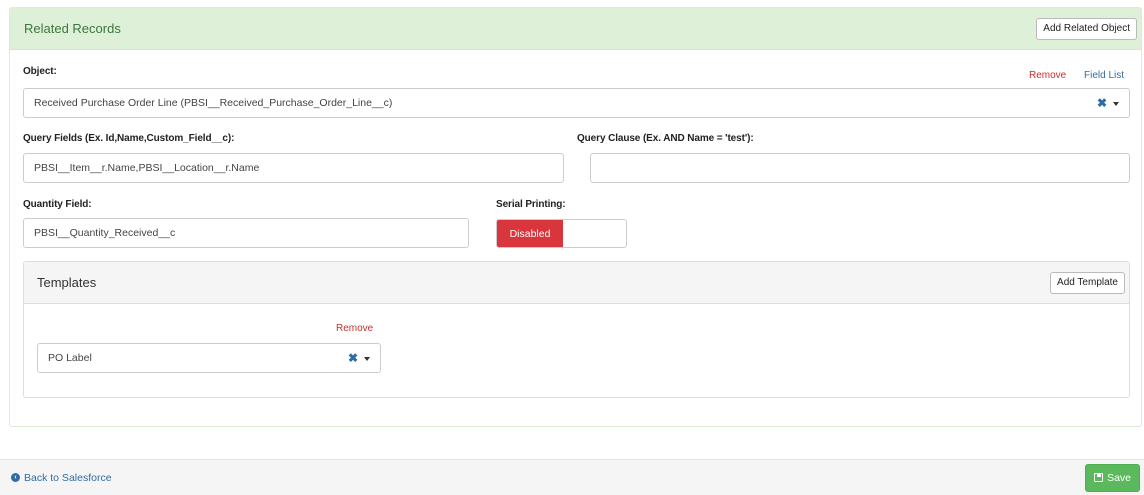 The width and height of the screenshot is (1144, 495). What do you see at coordinates (68, 477) in the screenshot?
I see `back-label: Back to Salesforce` at bounding box center [68, 477].